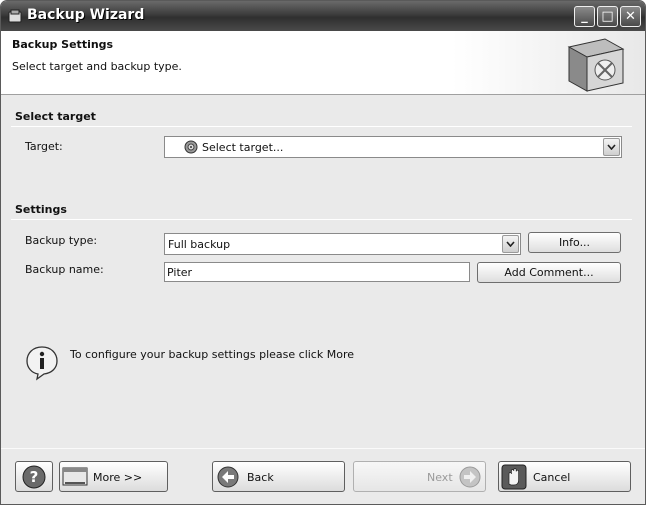 The image size is (646, 505). I want to click on minimize-icon: _, so click(584, 16).